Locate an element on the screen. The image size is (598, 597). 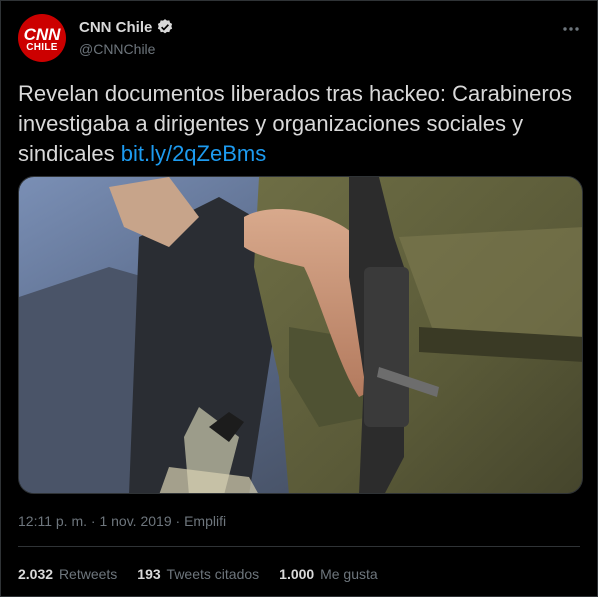
likes-label: Me gusta is located at coordinates (349, 574).